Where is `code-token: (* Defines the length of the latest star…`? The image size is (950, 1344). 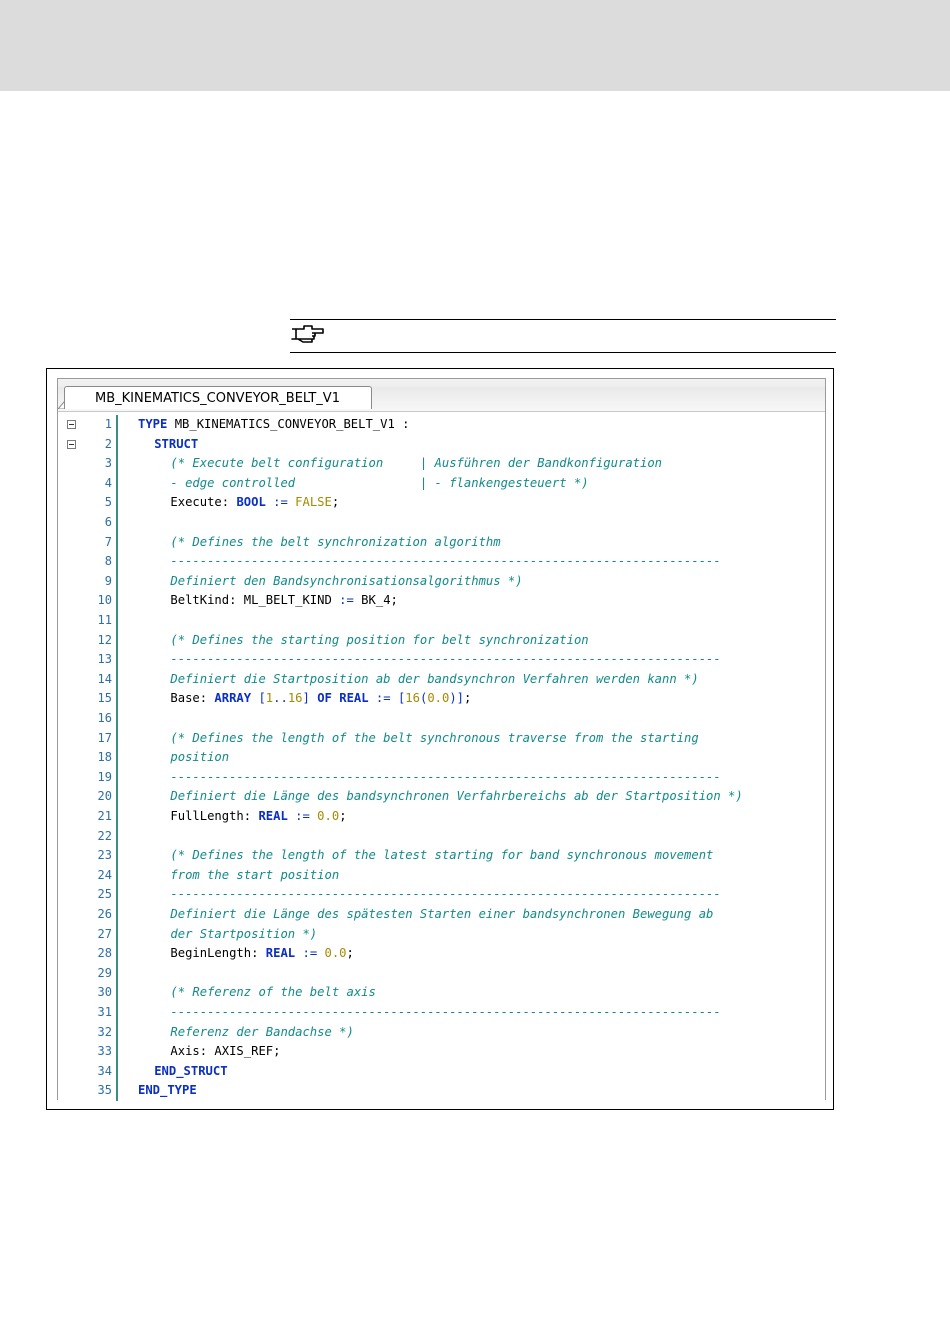
code-token: (* Defines the length of the latest star… is located at coordinates (442, 855).